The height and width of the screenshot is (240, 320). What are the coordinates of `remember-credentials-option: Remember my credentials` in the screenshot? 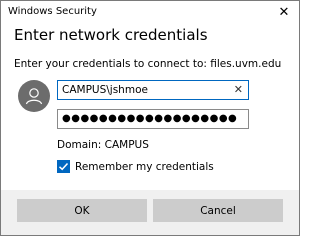 It's located at (135, 166).